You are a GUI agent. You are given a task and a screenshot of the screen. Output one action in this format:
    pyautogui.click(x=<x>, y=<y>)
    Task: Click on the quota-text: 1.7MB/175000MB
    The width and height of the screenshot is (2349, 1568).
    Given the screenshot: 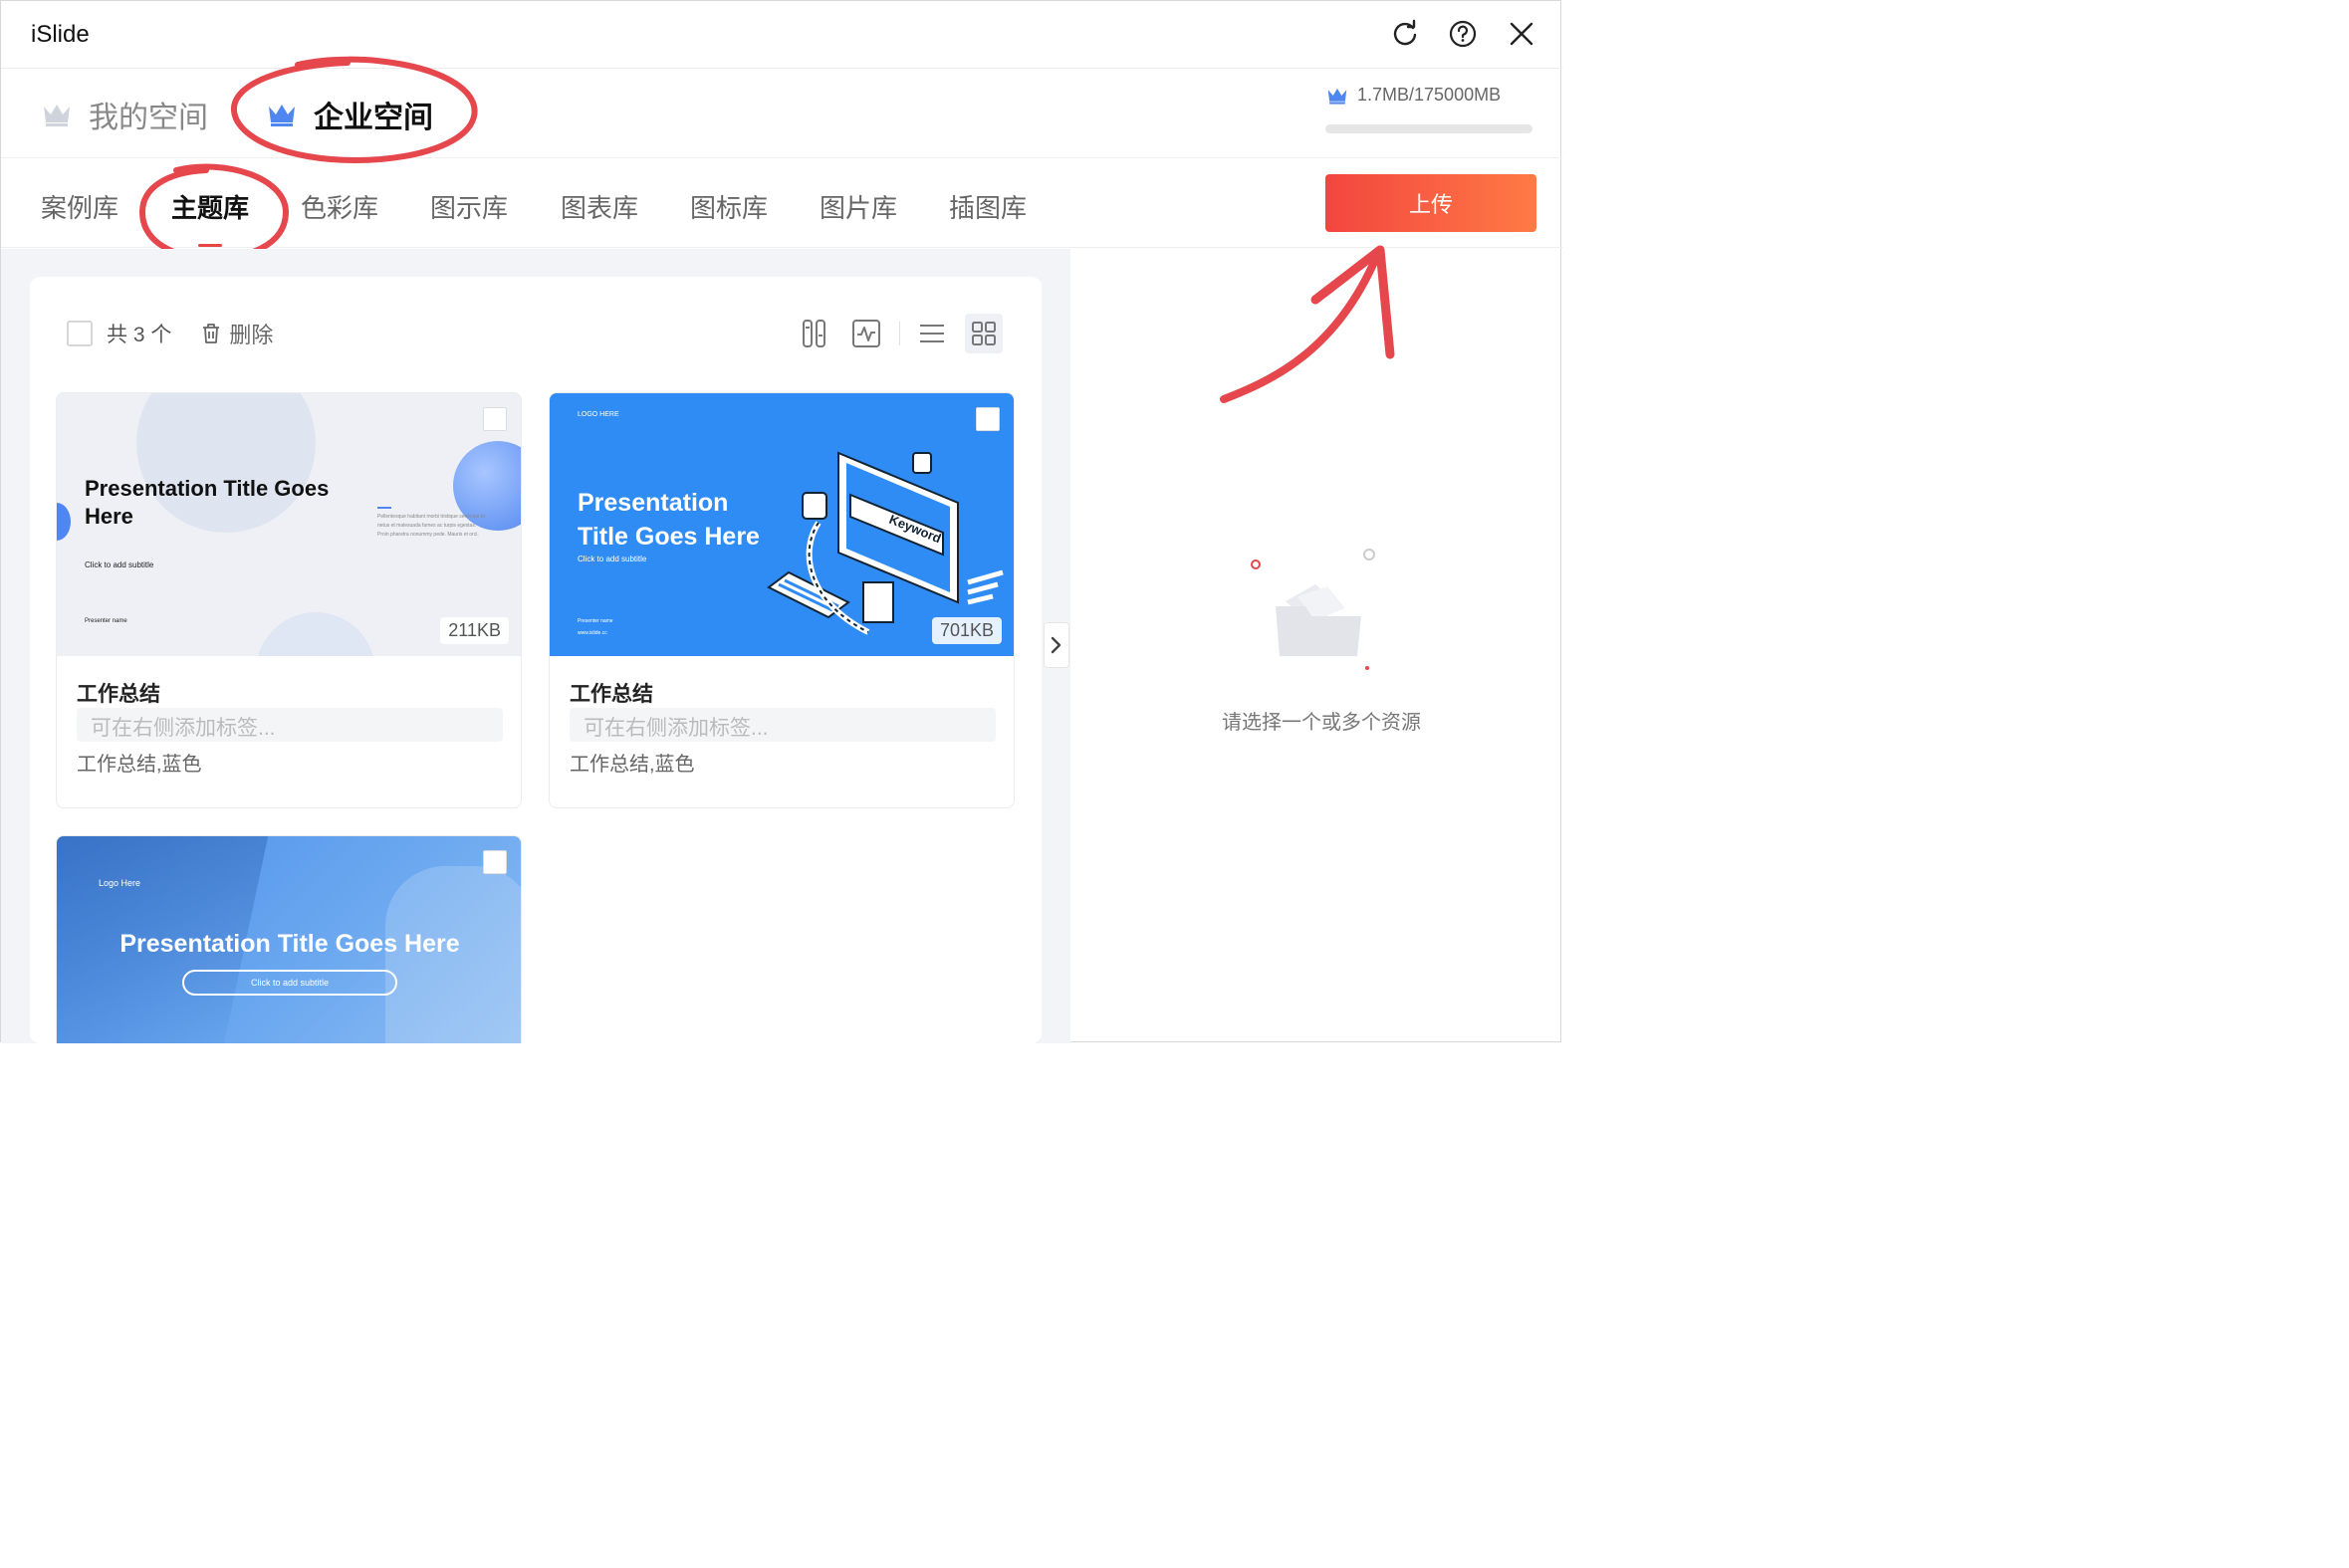 What is the action you would take?
    pyautogui.click(x=1429, y=95)
    